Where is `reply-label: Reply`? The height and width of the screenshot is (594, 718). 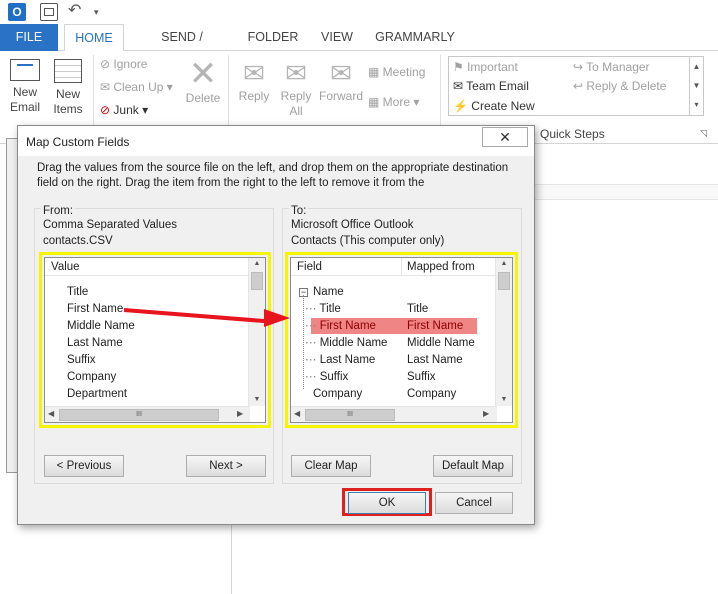
reply-label: Reply is located at coordinates (254, 96).